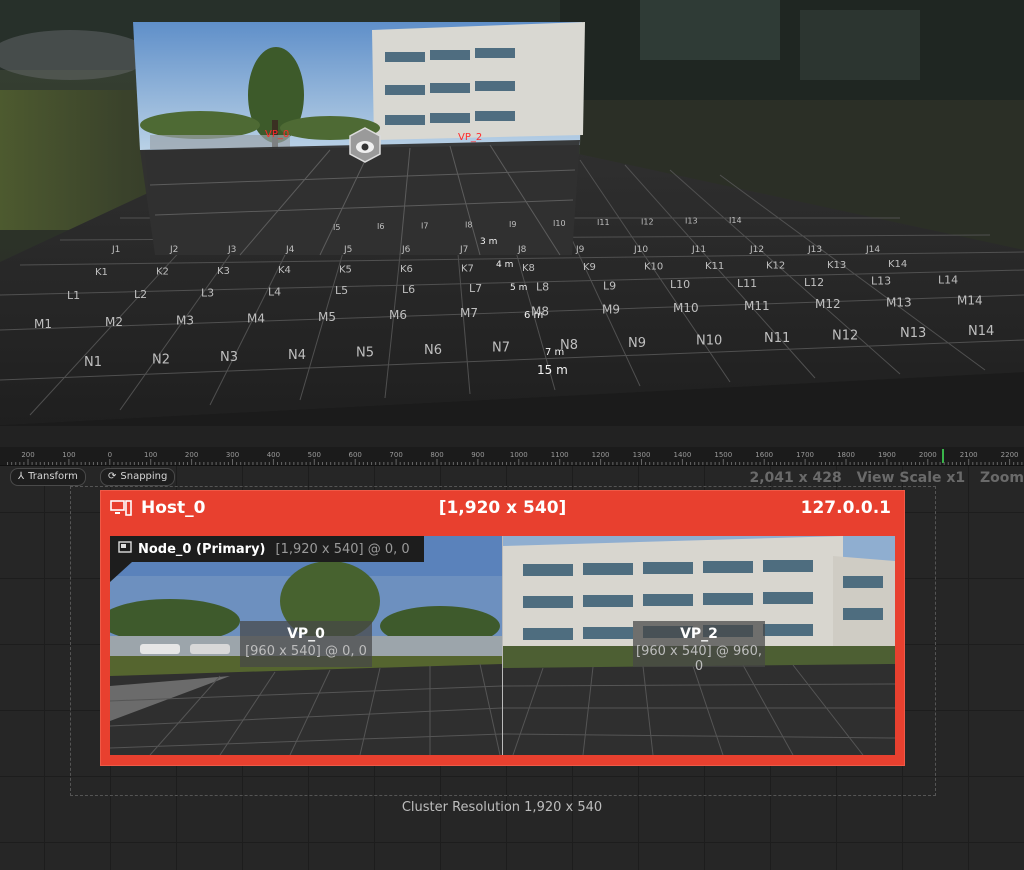 The height and width of the screenshot is (870, 1024). Describe the element at coordinates (653, 267) in the screenshot. I see `grid-cell-label: K10` at that location.